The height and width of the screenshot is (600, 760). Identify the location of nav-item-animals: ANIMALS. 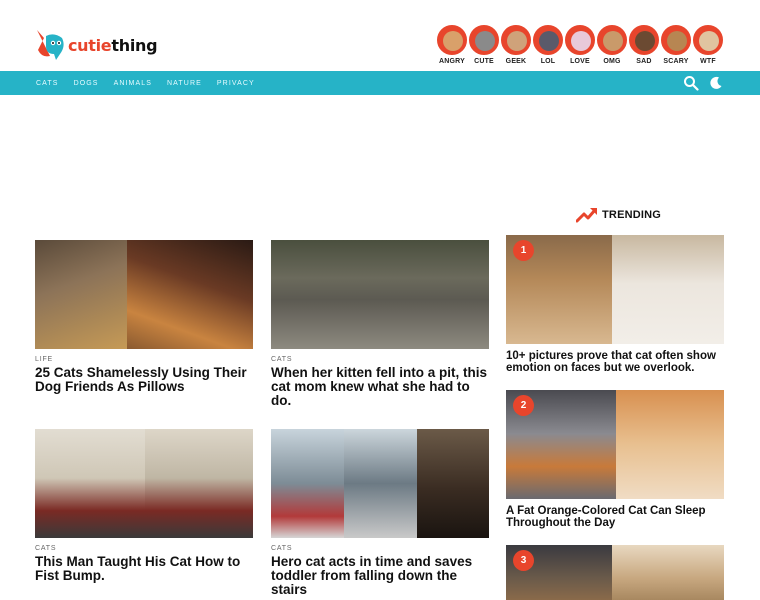
(133, 83).